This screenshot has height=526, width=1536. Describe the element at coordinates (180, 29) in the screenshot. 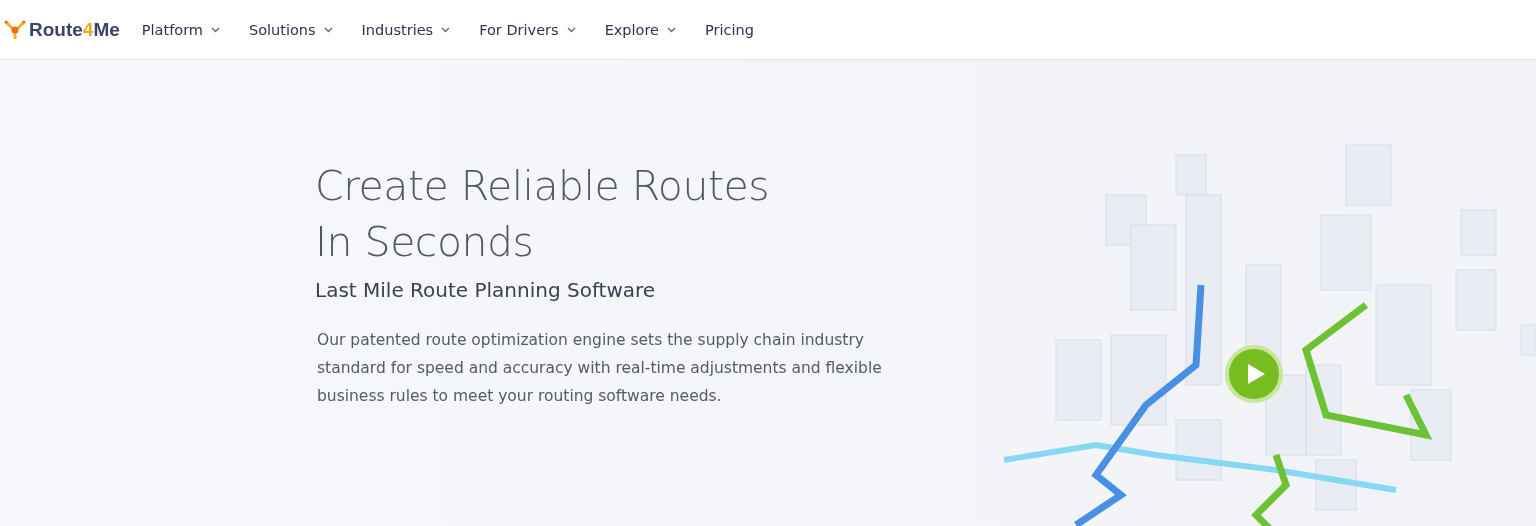

I see `nav-link: Platform` at that location.